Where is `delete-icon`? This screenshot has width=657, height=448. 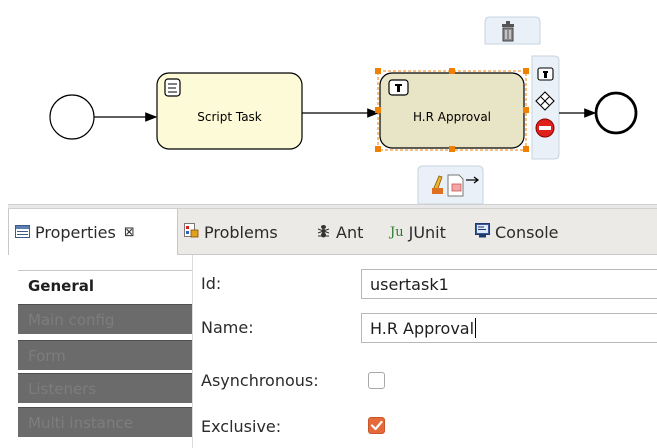 delete-icon is located at coordinates (508, 31).